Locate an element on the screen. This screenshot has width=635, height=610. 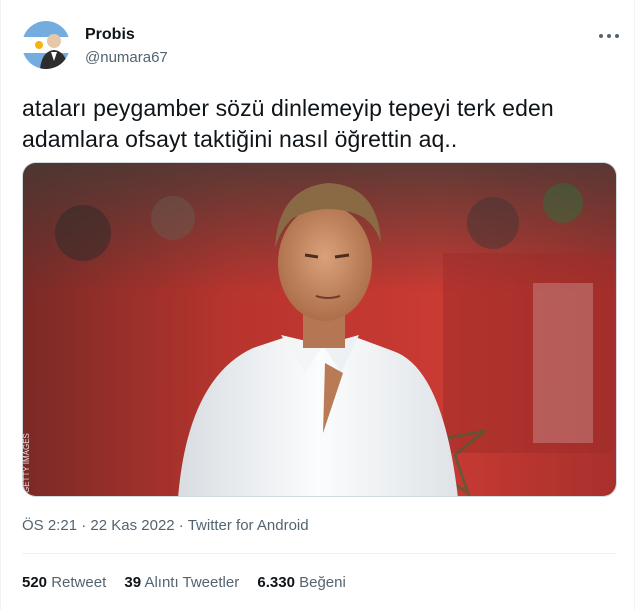
avatar-image is located at coordinates (46, 45).